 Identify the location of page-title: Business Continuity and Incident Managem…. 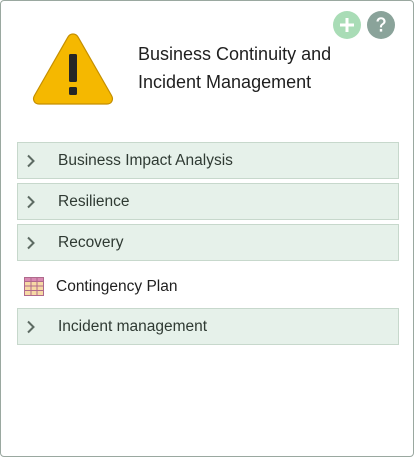
(263, 68).